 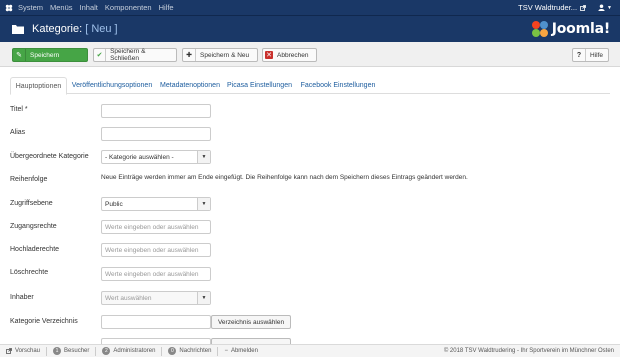 What do you see at coordinates (156, 227) in the screenshot?
I see `access-rights-input: Werte eingeben oder auswählen` at bounding box center [156, 227].